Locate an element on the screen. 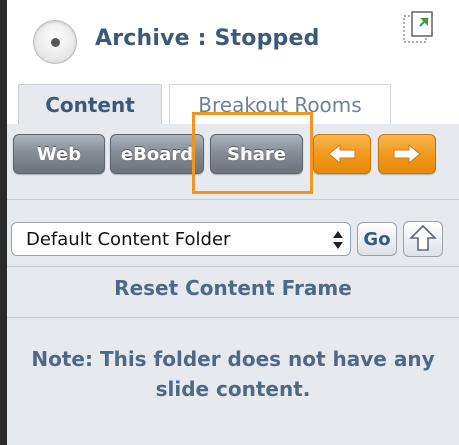  radio-dot-icon is located at coordinates (55, 42).